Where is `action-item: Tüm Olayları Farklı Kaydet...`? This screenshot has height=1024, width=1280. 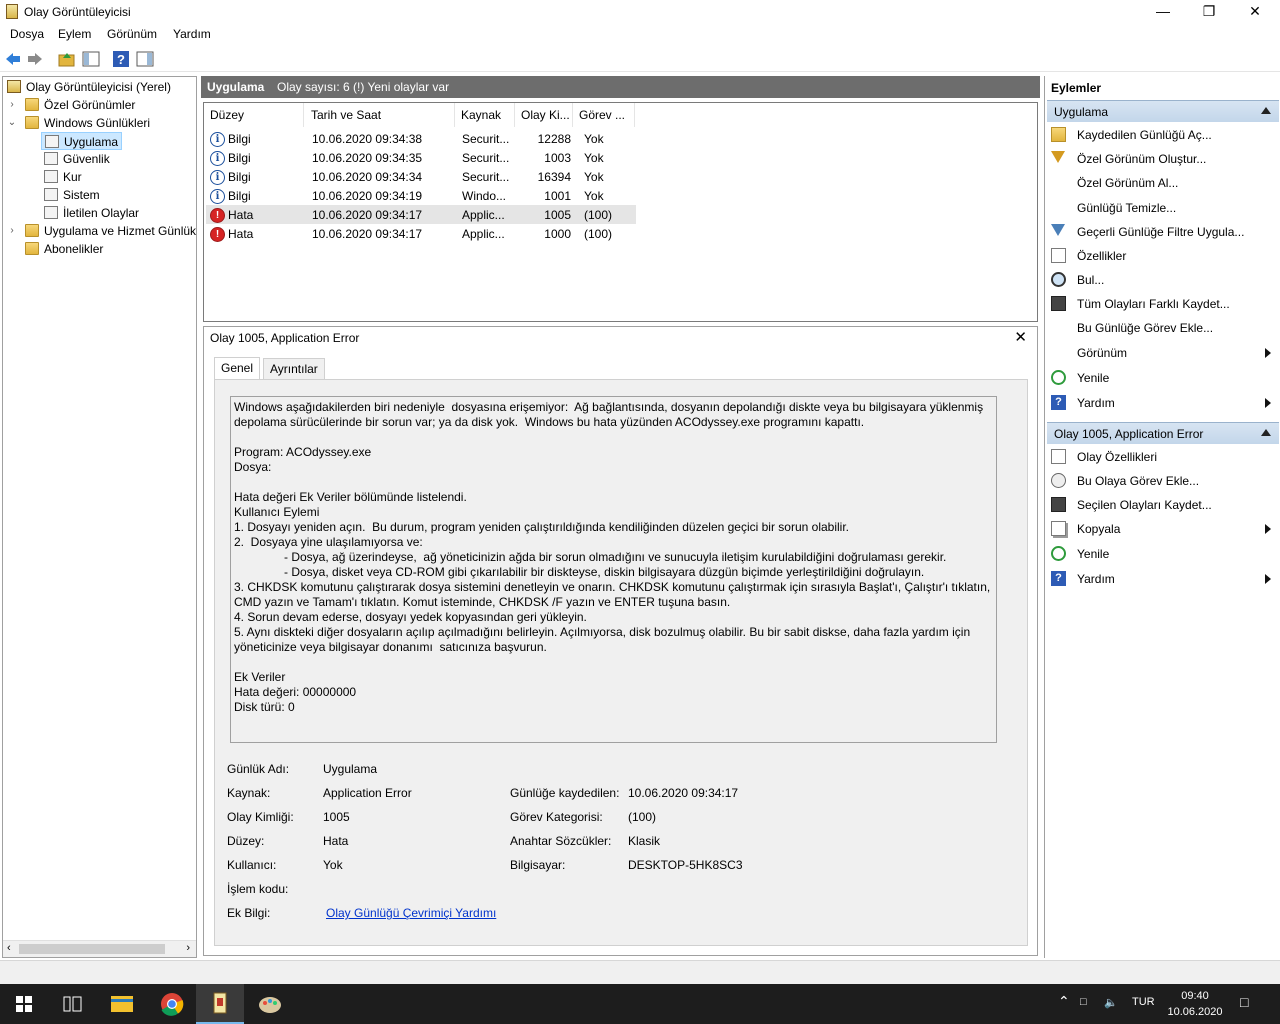 action-item: Tüm Olayları Farklı Kaydet... is located at coordinates (1164, 304).